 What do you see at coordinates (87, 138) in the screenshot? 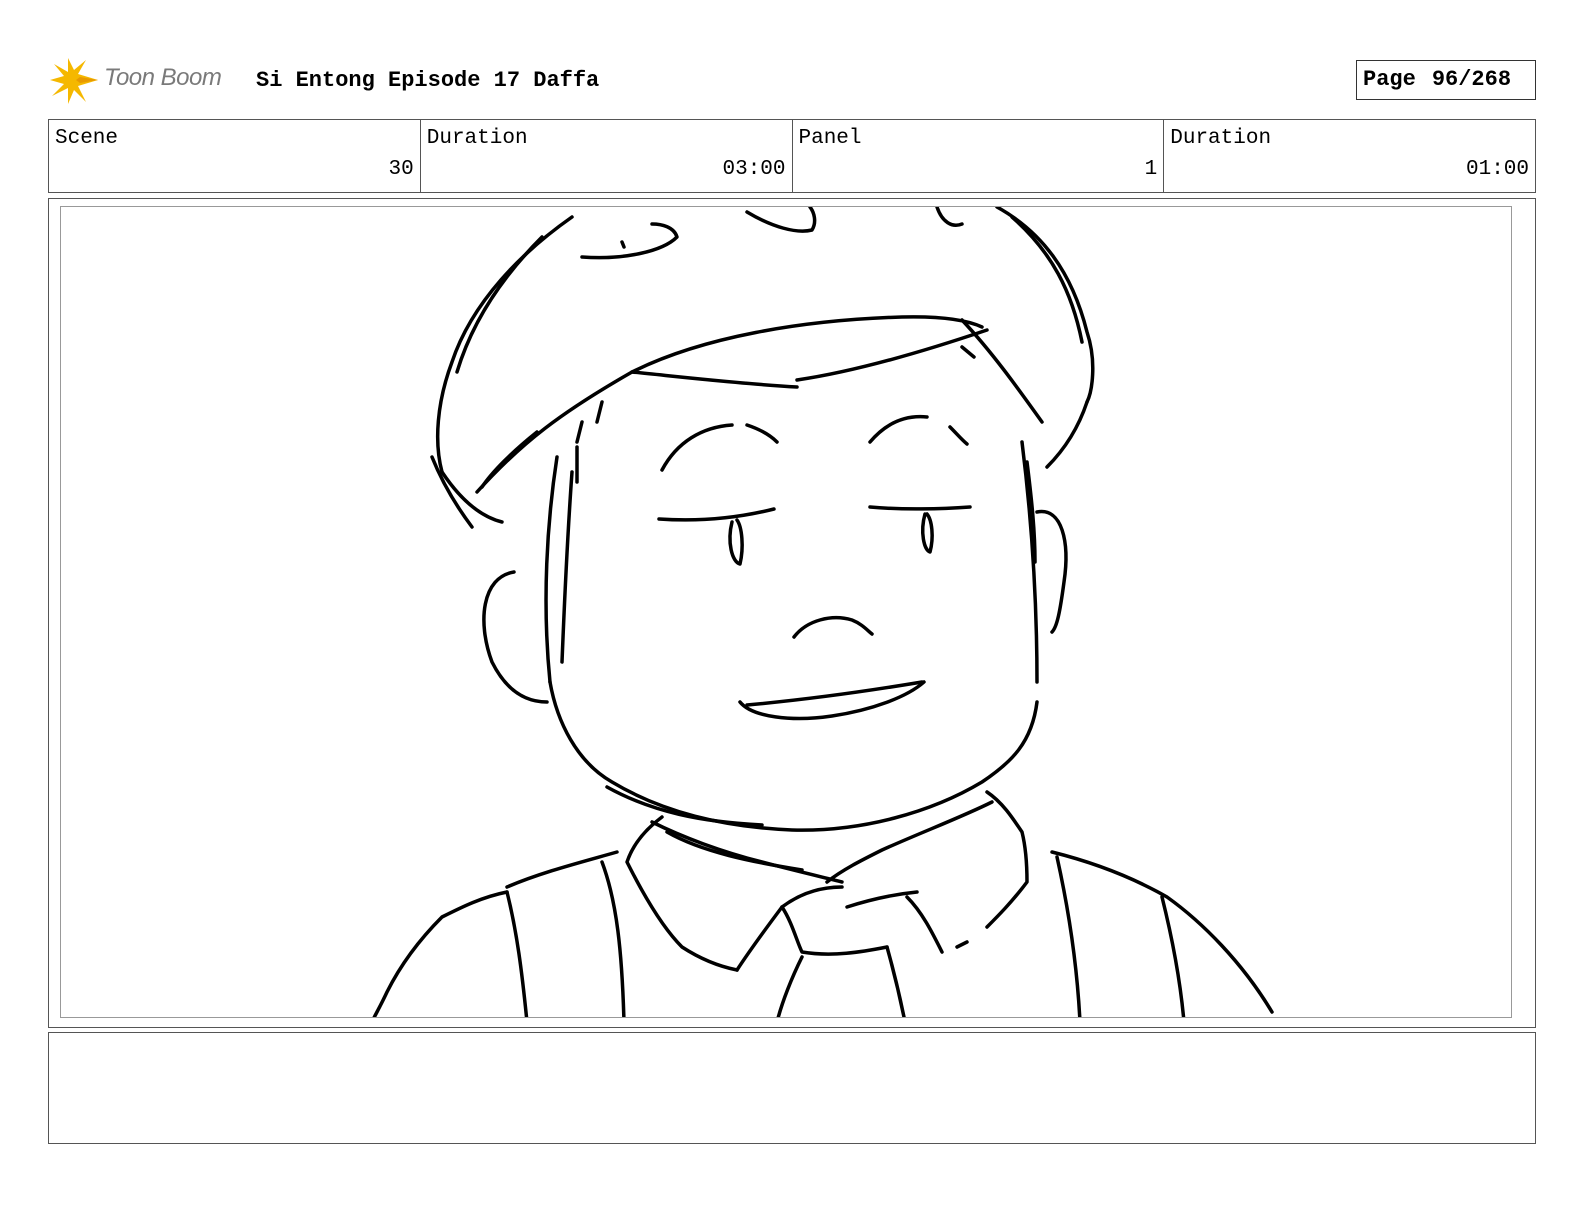
I see `scene-label: Scene` at bounding box center [87, 138].